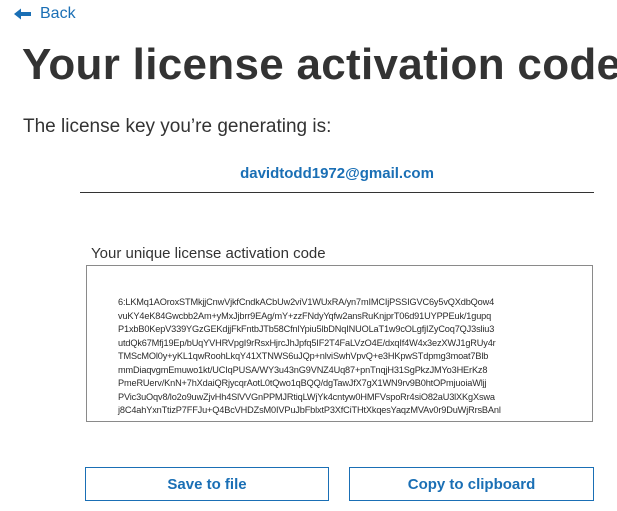  Describe the element at coordinates (337, 173) in the screenshot. I see `license-email: davidtodd1972@gmail.com` at that location.